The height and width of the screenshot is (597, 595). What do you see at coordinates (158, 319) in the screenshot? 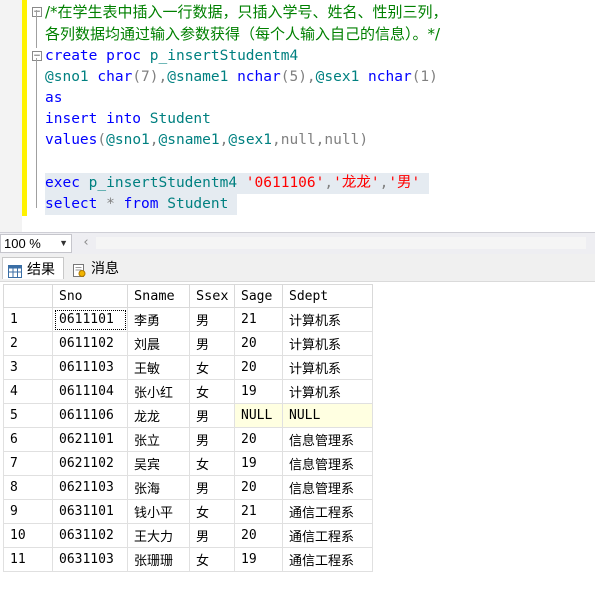
I see `table-cell: 李勇` at bounding box center [158, 319].